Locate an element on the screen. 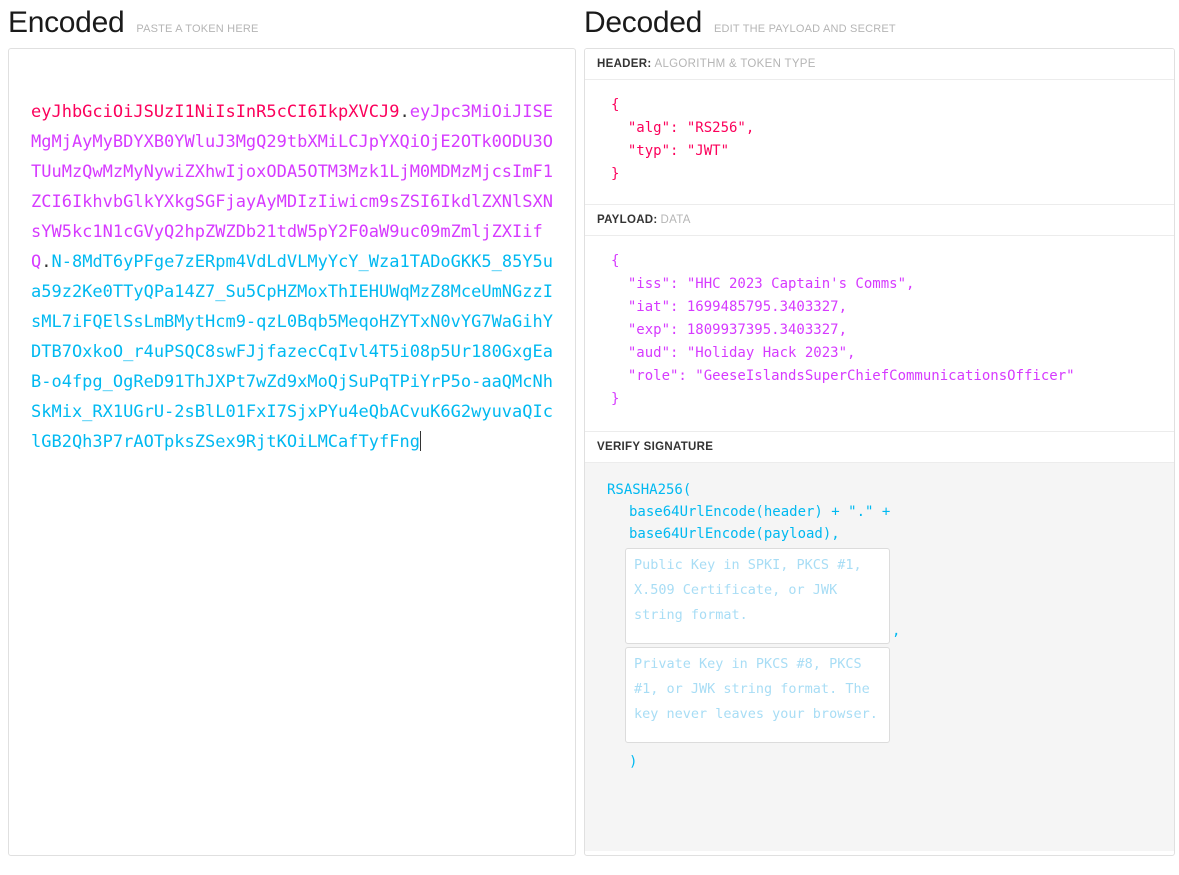 Image resolution: width=1179 pixels, height=875 pixels. encoded-header: Encoded PASTE A TOKEN HERE is located at coordinates (292, 24).